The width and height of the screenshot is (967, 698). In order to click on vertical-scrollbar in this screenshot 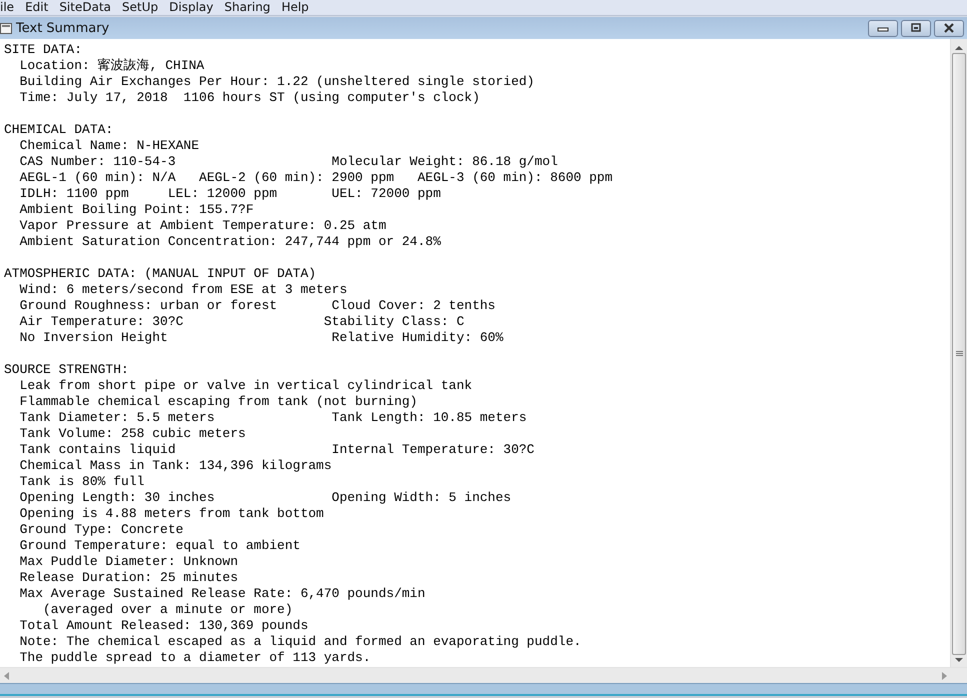, I will do `click(958, 353)`.